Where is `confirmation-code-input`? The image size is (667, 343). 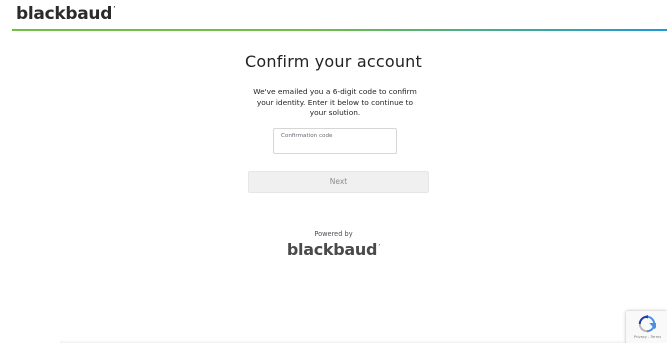
confirmation-code-input is located at coordinates (335, 146).